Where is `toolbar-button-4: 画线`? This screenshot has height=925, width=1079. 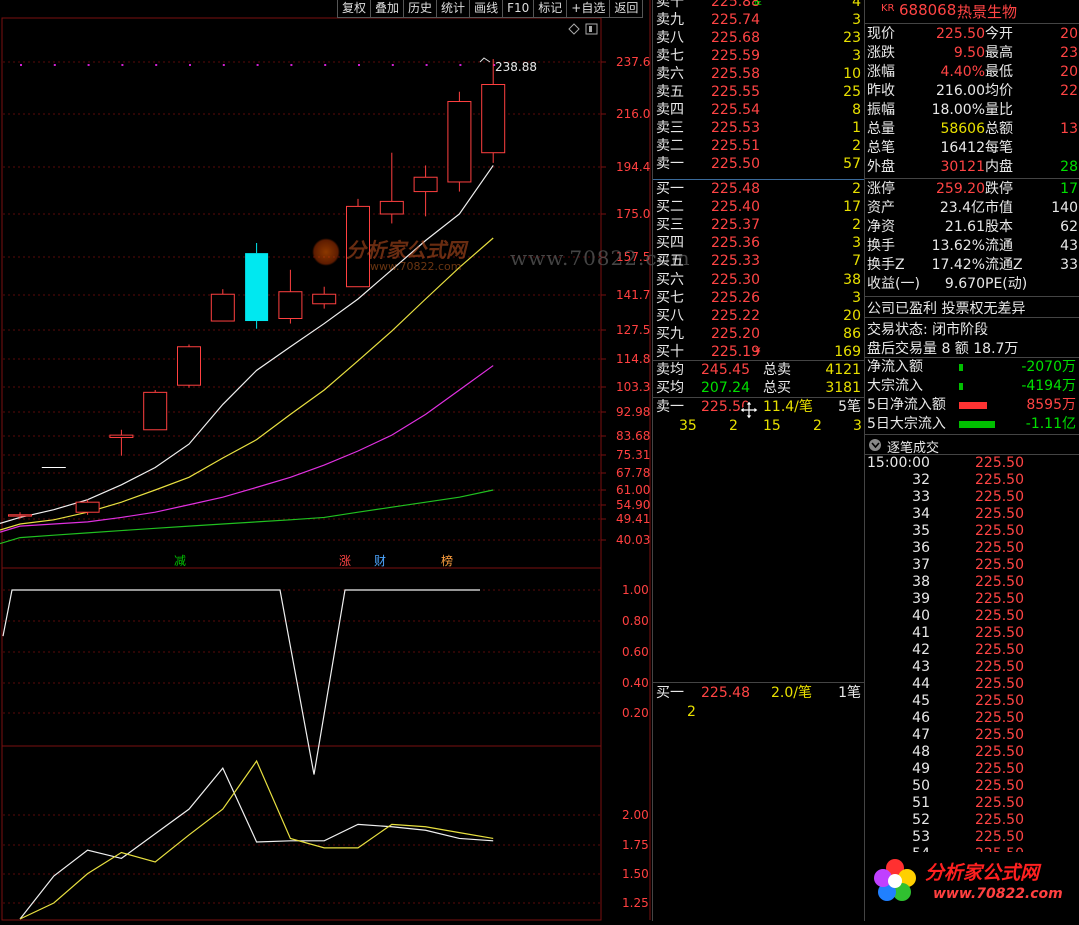 toolbar-button-4: 画线 is located at coordinates (486, 9).